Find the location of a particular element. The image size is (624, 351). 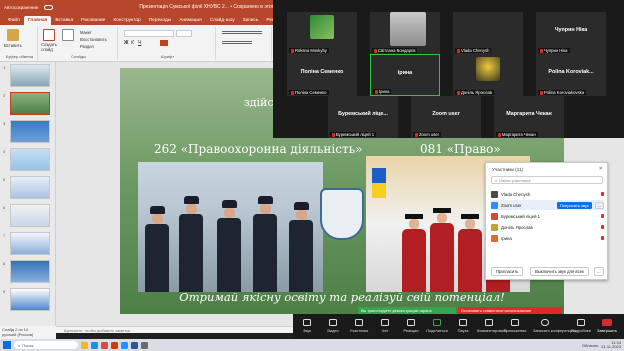

reactions-button: Реакции is located at coordinates (411, 326).